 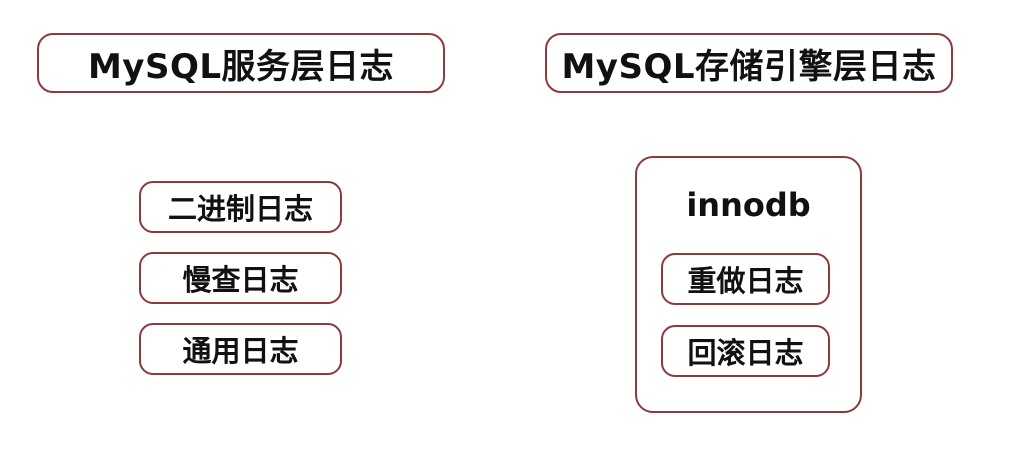 What do you see at coordinates (745, 351) in the screenshot?
I see `undo-log-label: 回滚日志` at bounding box center [745, 351].